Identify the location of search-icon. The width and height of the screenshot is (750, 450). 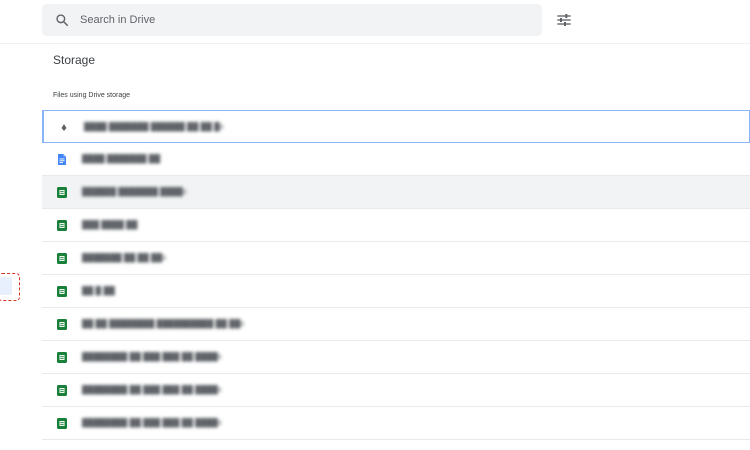
(62, 20).